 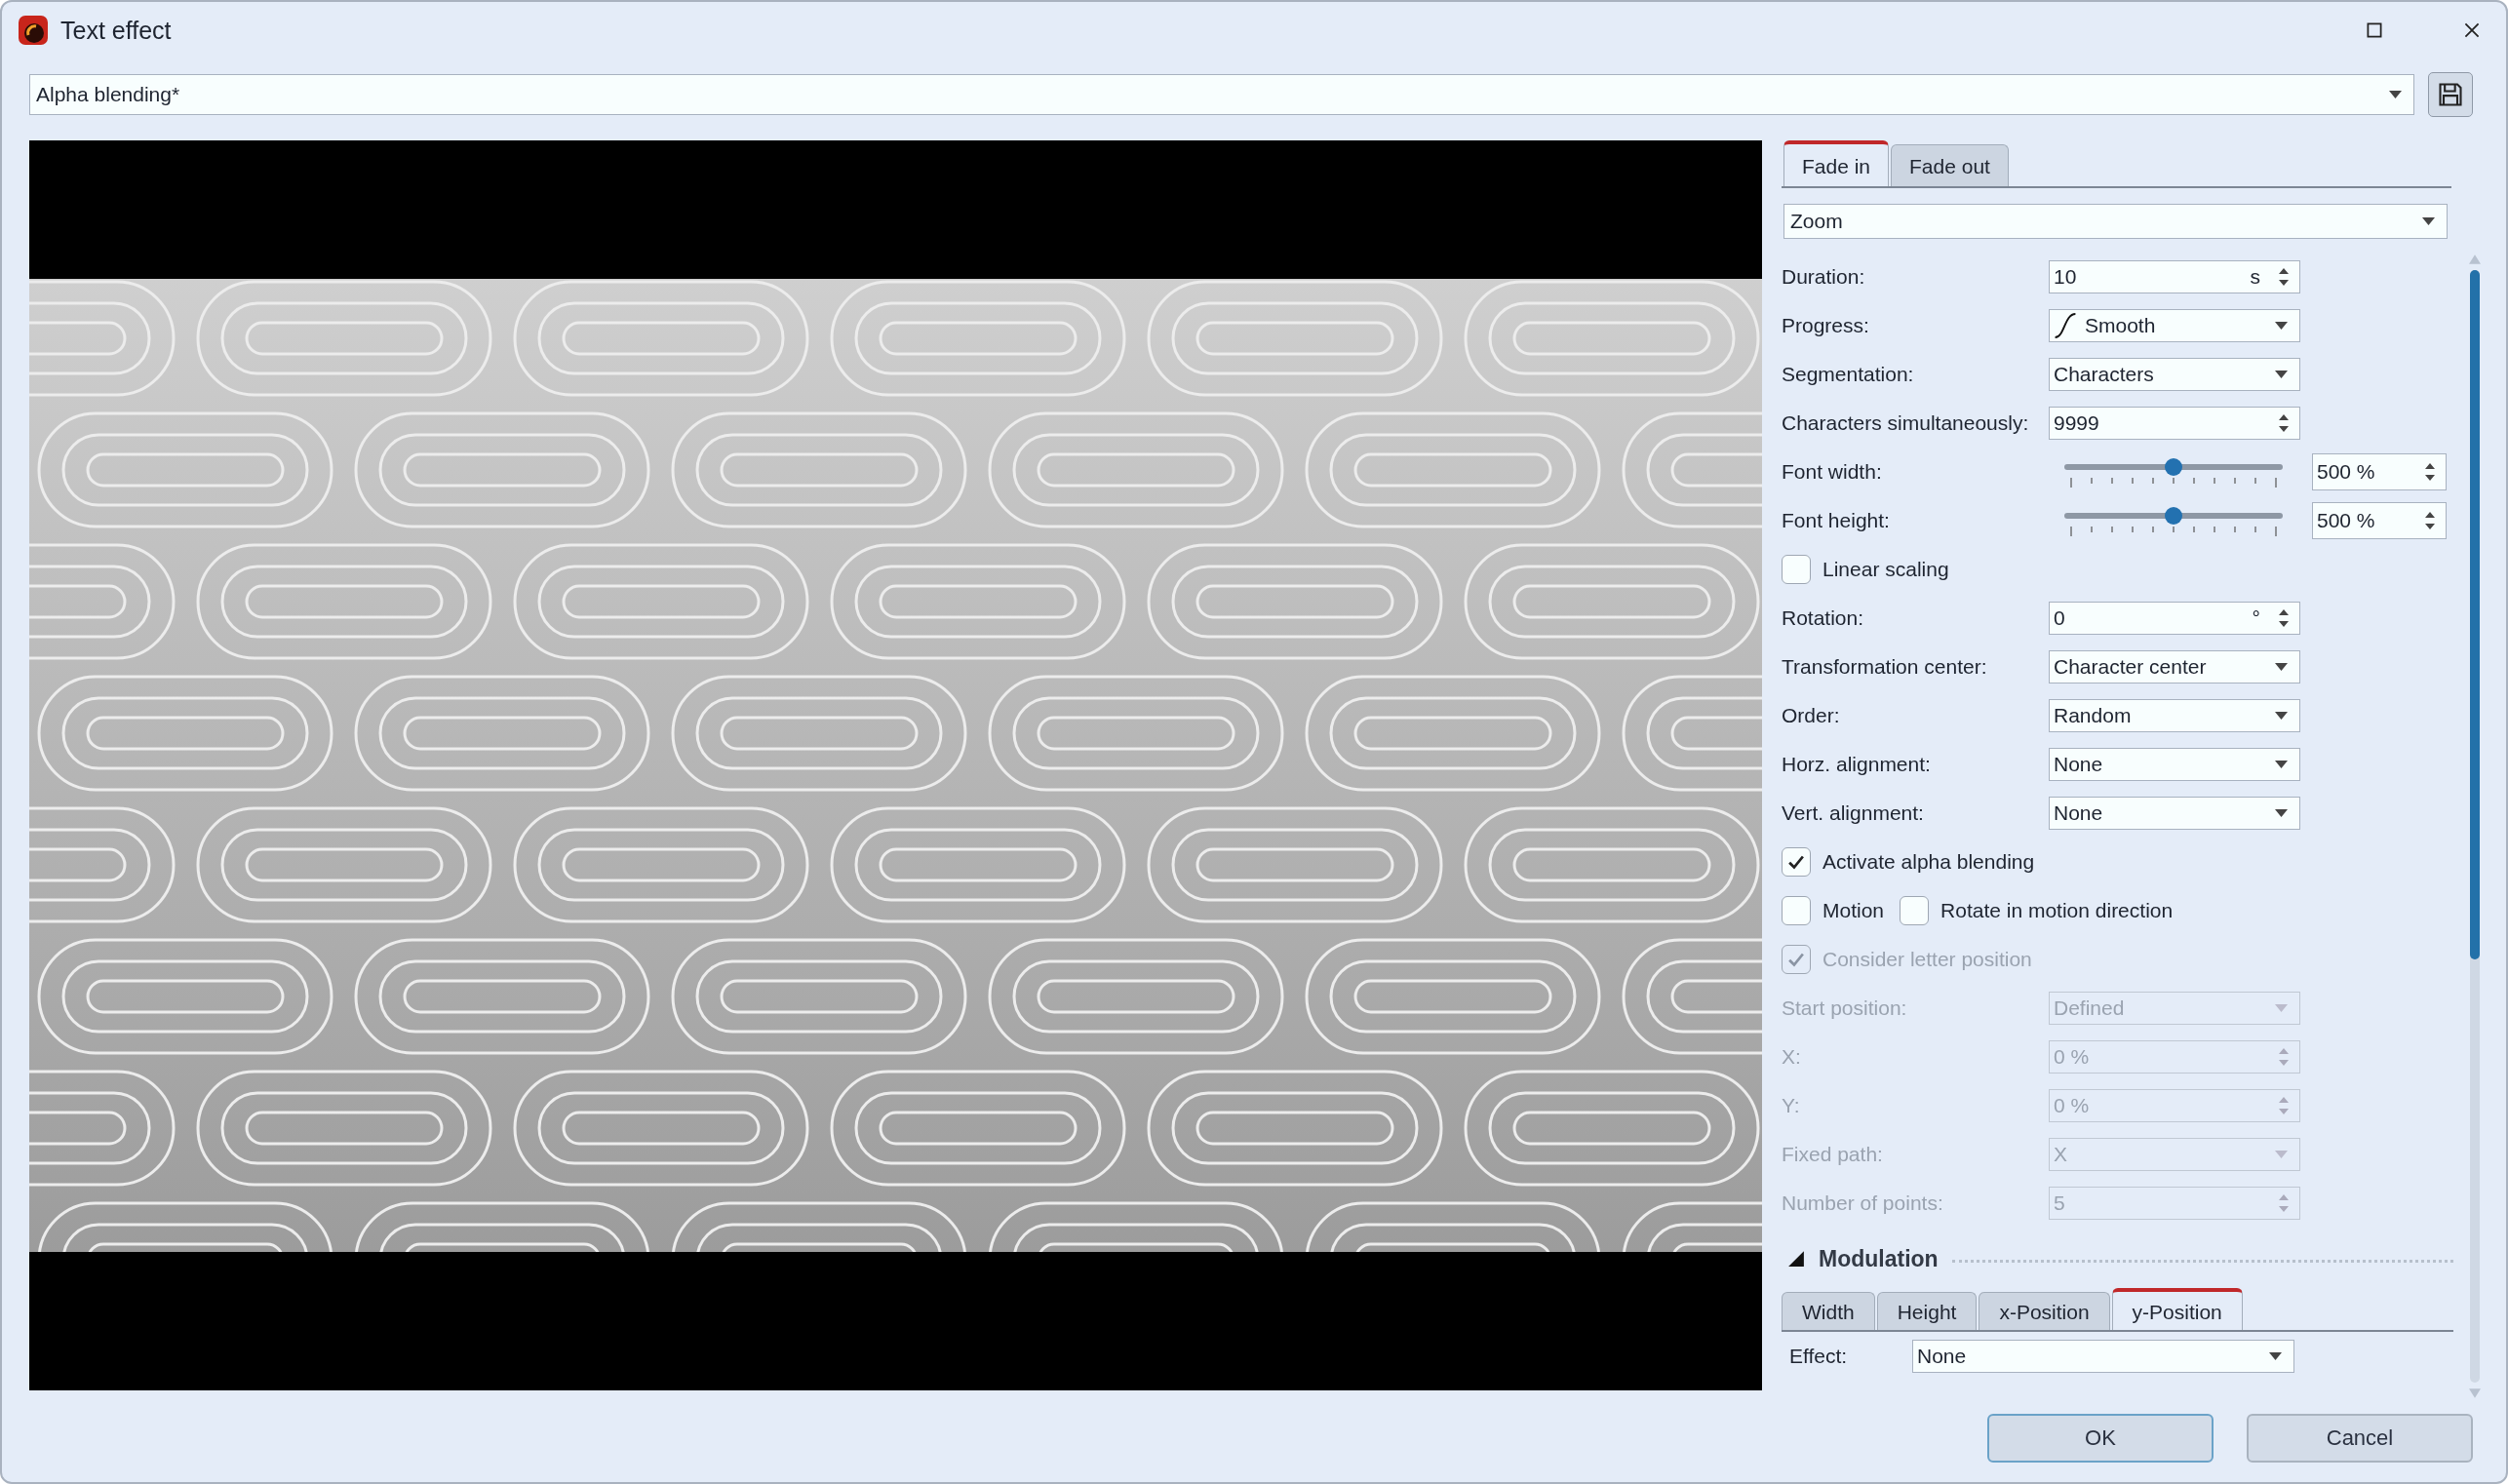 What do you see at coordinates (1823, 618) in the screenshot?
I see `field-label: Rotation:` at bounding box center [1823, 618].